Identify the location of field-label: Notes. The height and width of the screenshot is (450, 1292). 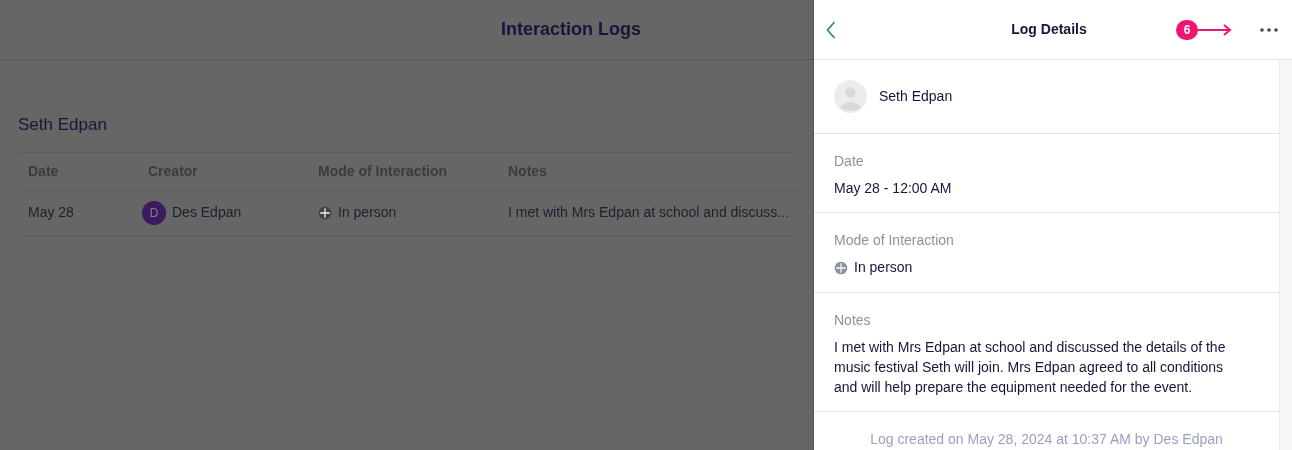
(852, 320).